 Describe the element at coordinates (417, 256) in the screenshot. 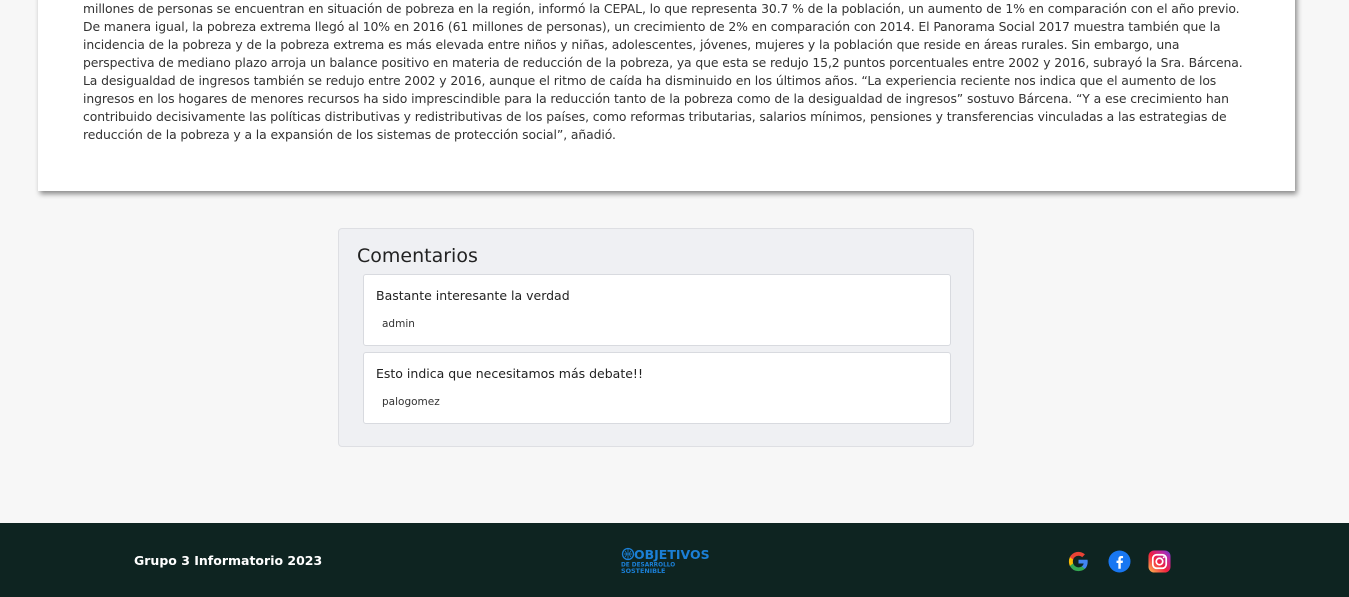

I see `comments-title: Comentarios` at that location.